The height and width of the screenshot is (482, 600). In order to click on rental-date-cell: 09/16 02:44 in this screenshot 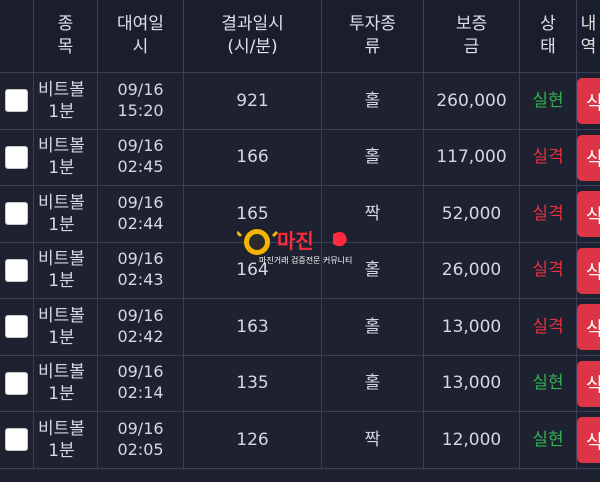, I will do `click(141, 214)`.